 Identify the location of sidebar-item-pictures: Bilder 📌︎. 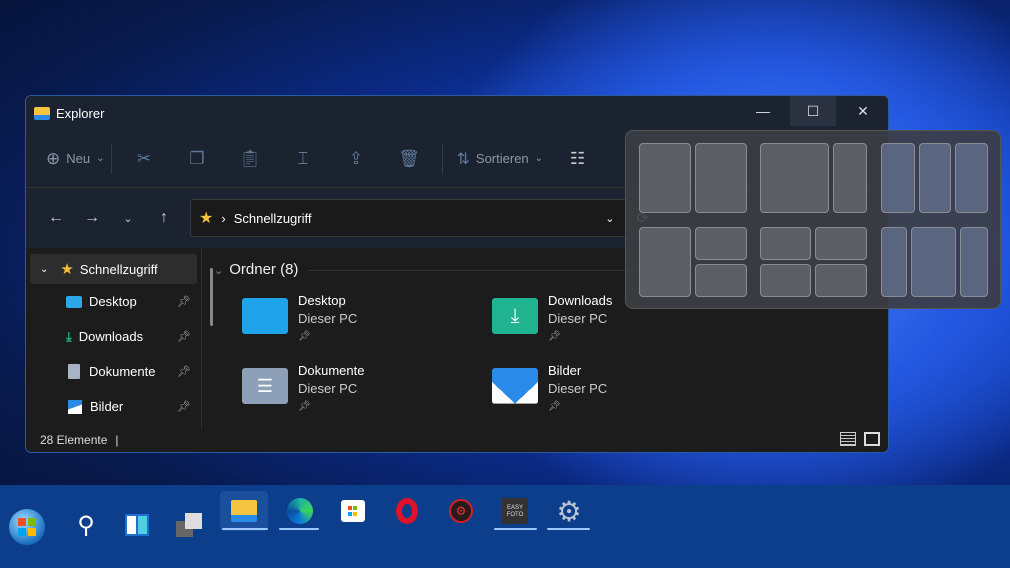
(113, 406).